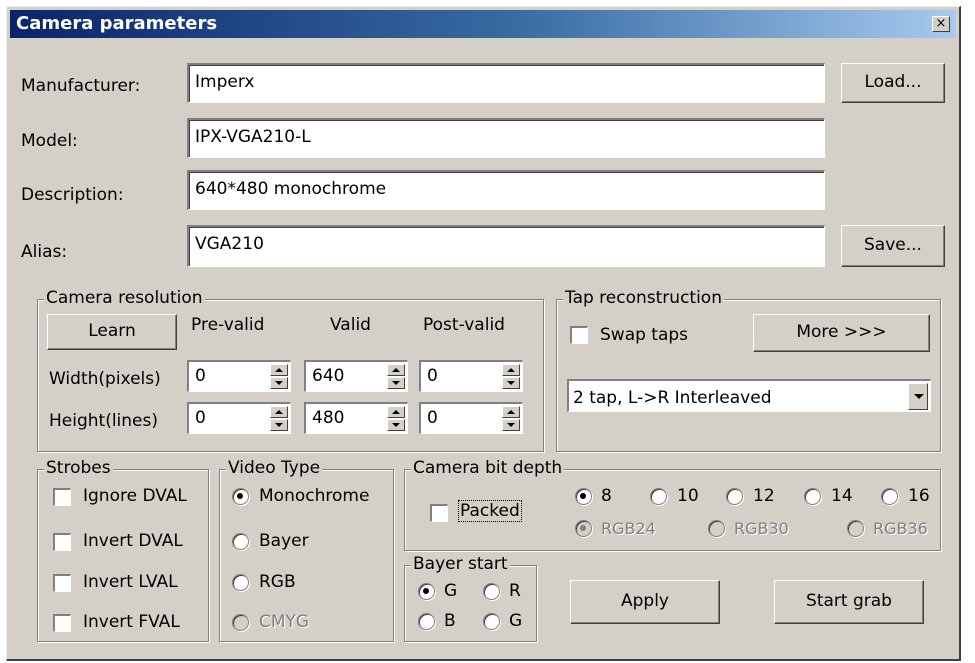  What do you see at coordinates (491, 591) in the screenshot?
I see `bayer-start-r-radio` at bounding box center [491, 591].